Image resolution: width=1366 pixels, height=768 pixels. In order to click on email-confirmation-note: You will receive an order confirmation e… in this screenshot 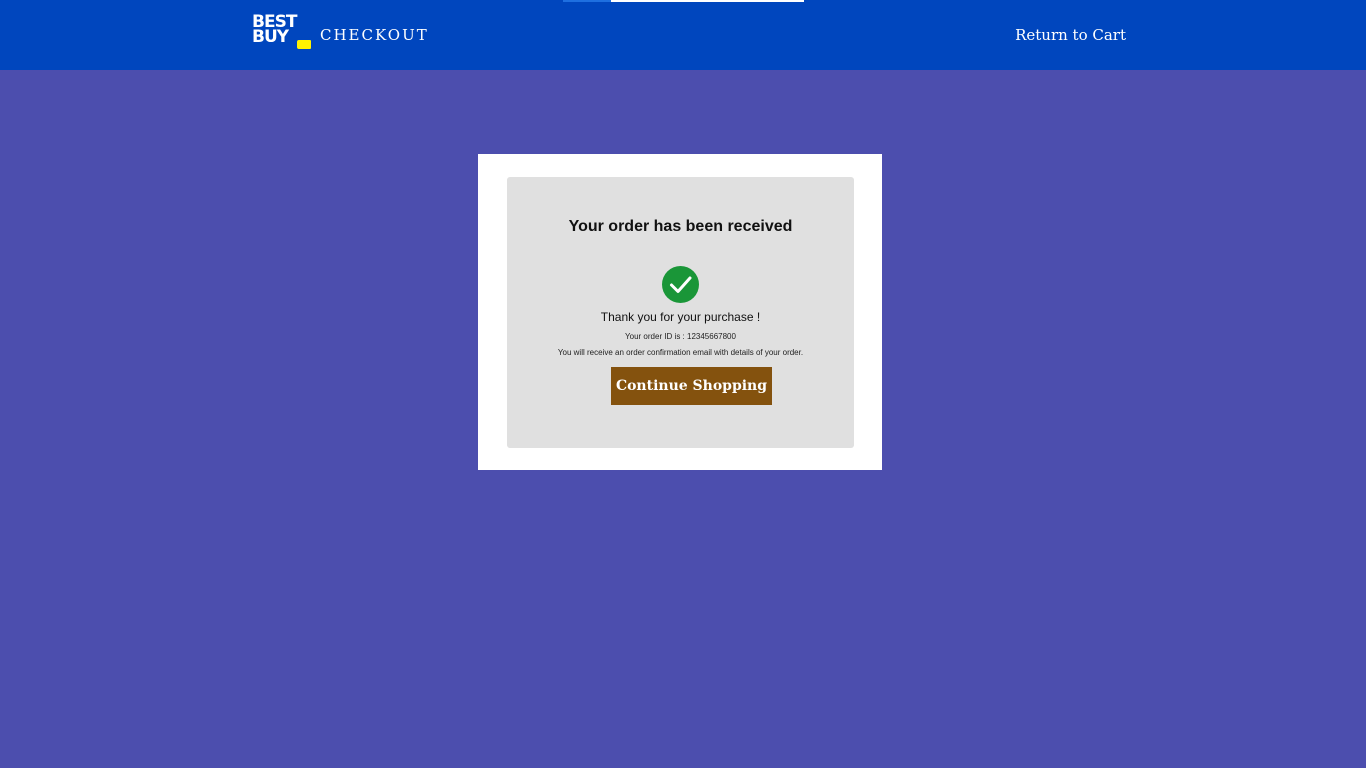, I will do `click(680, 352)`.